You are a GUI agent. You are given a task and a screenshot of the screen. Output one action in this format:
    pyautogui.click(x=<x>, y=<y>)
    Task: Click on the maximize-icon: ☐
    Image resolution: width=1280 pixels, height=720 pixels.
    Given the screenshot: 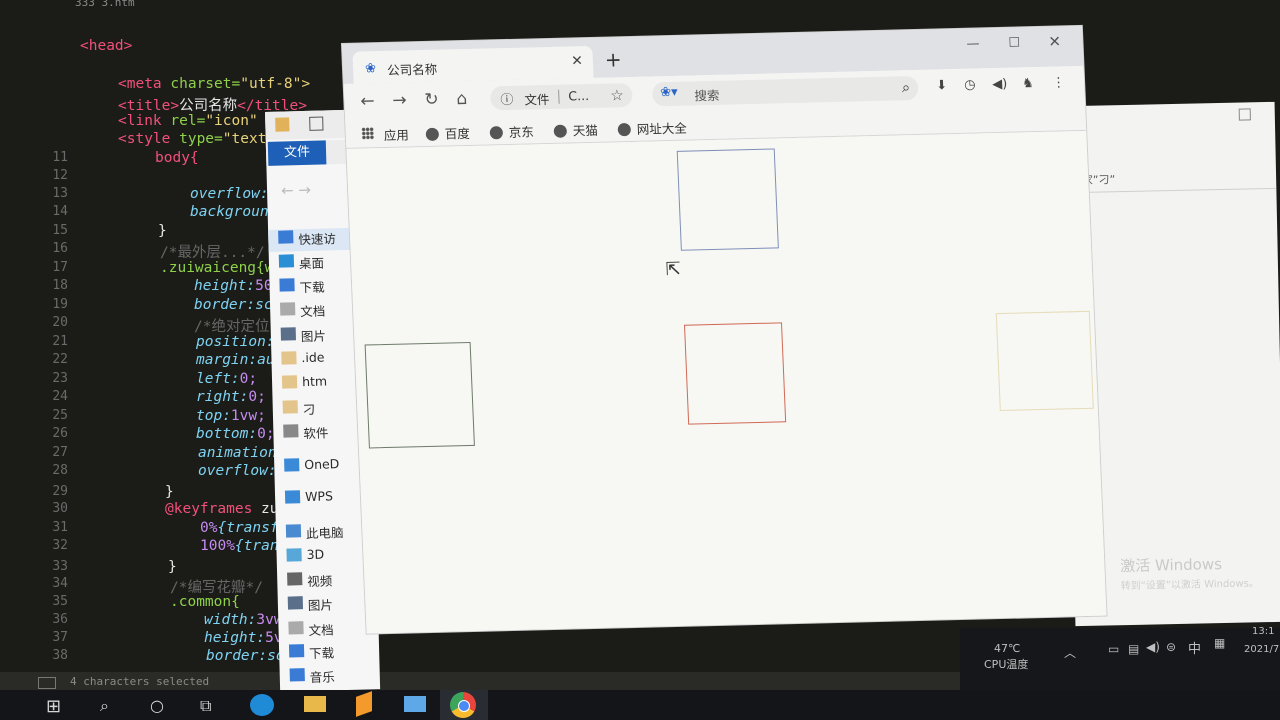 What is the action you would take?
    pyautogui.click(x=1014, y=42)
    